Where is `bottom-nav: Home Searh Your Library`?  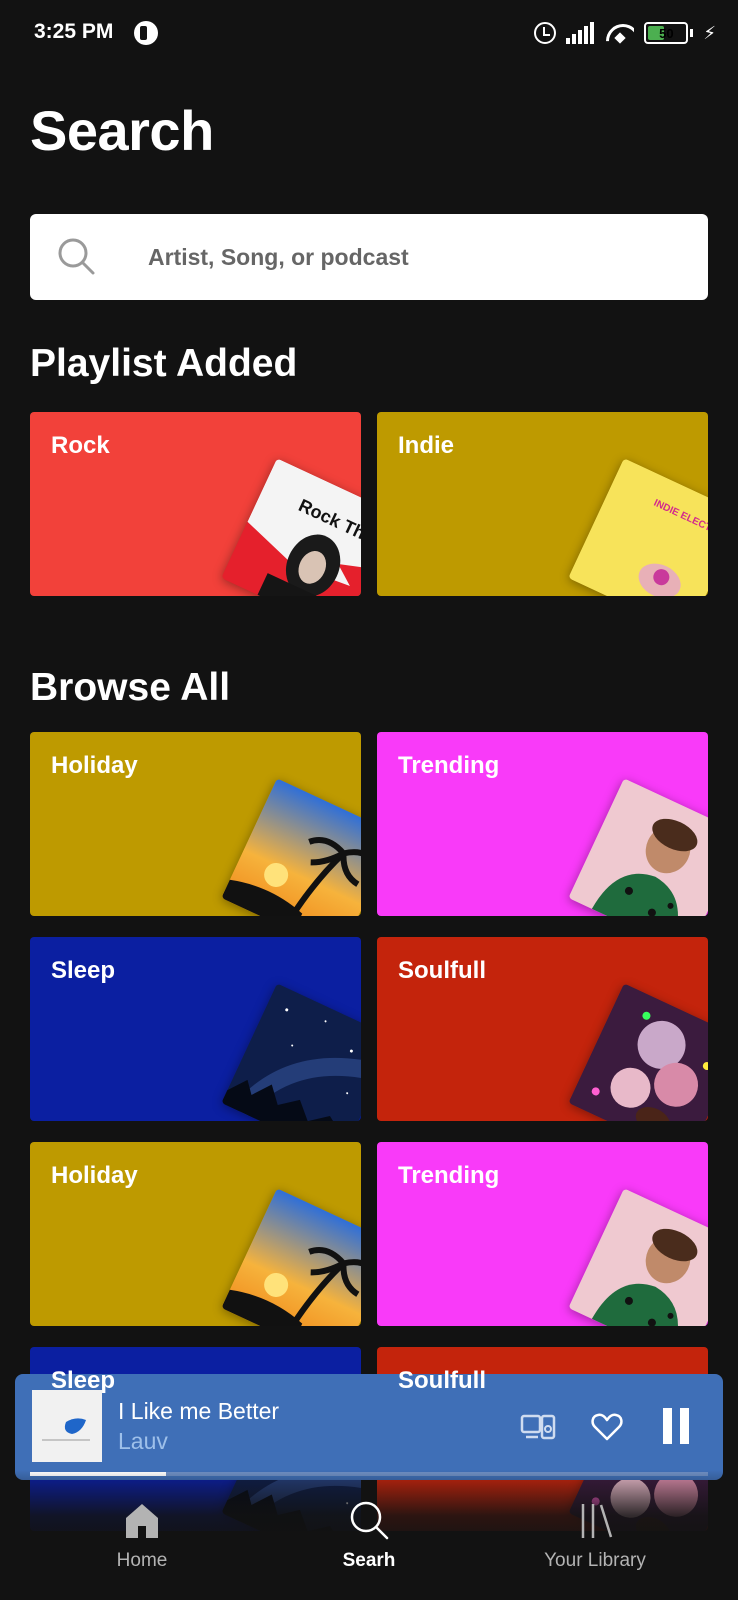
bottom-nav: Home Searh Your Library is located at coordinates (369, 1535).